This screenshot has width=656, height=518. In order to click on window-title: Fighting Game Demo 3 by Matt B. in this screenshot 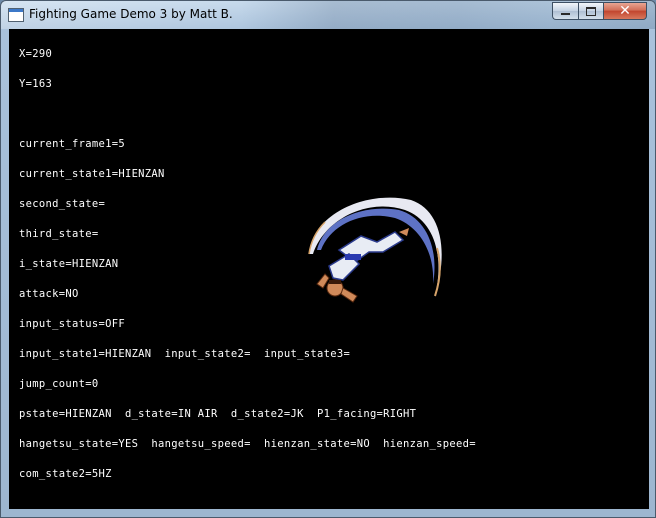, I will do `click(131, 14)`.